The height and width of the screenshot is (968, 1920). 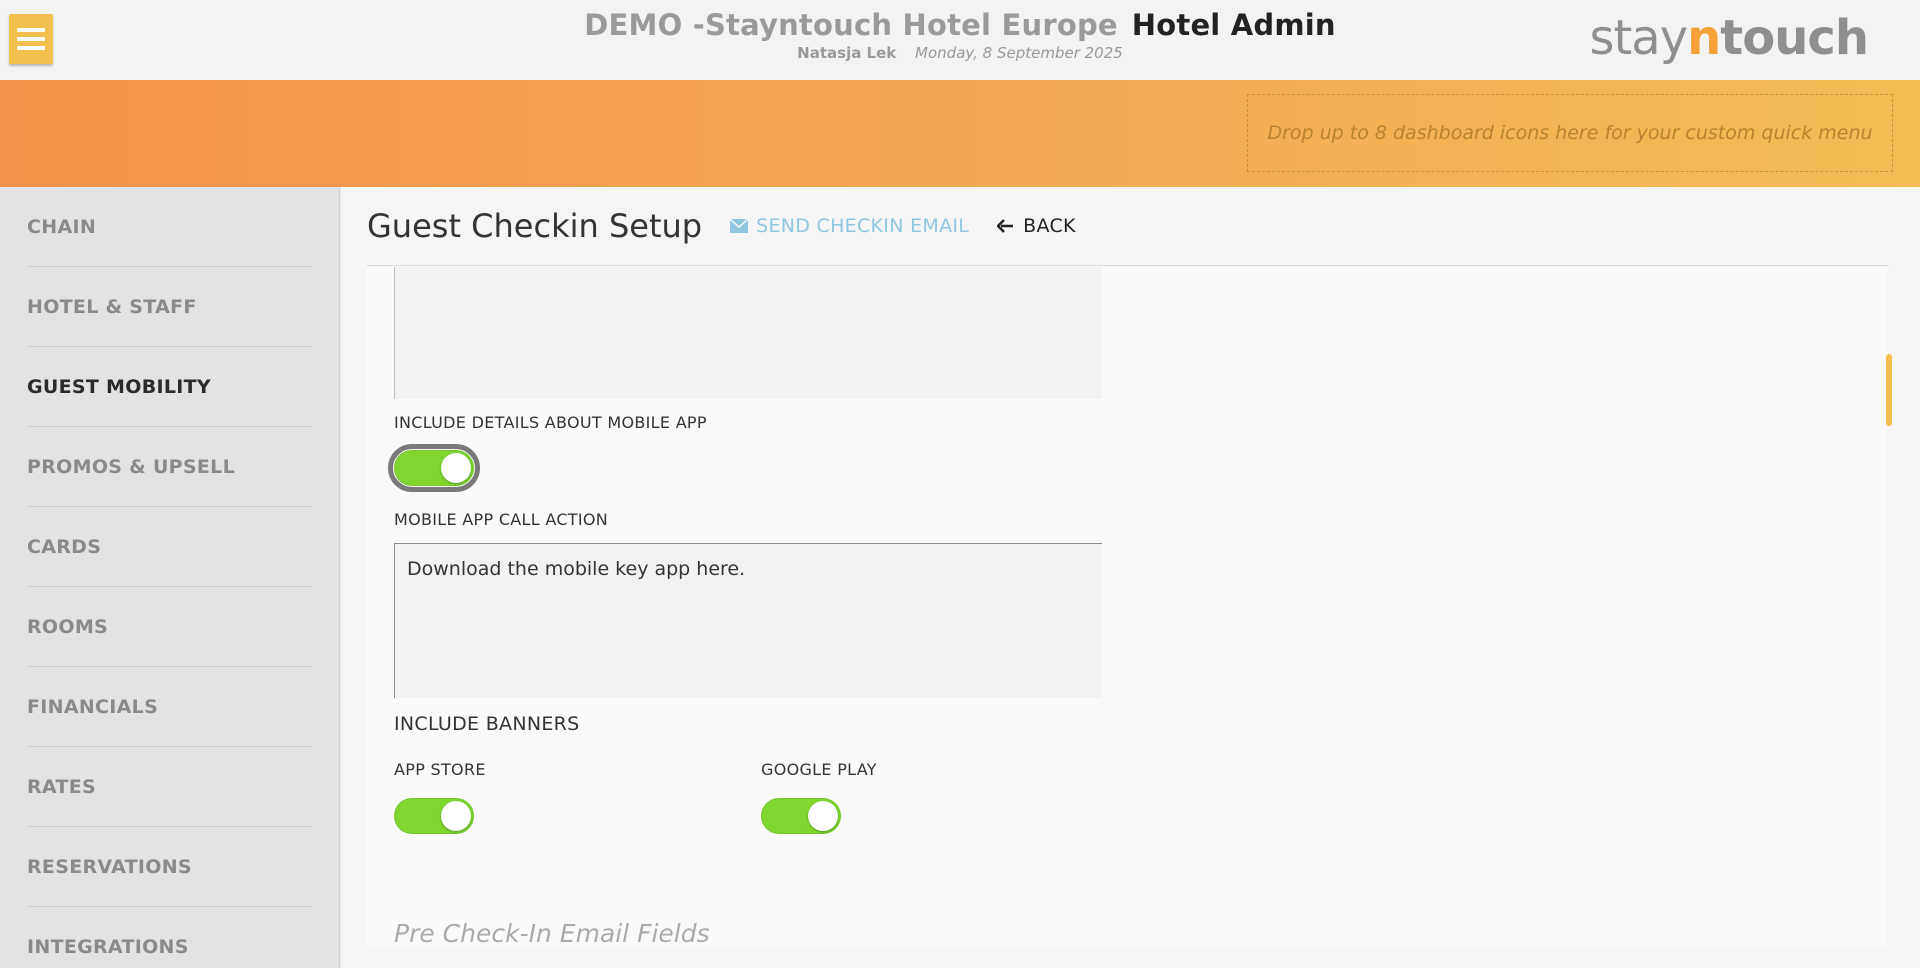 I want to click on include-banners-heading: INCLUDE BANNERS, so click(x=487, y=724).